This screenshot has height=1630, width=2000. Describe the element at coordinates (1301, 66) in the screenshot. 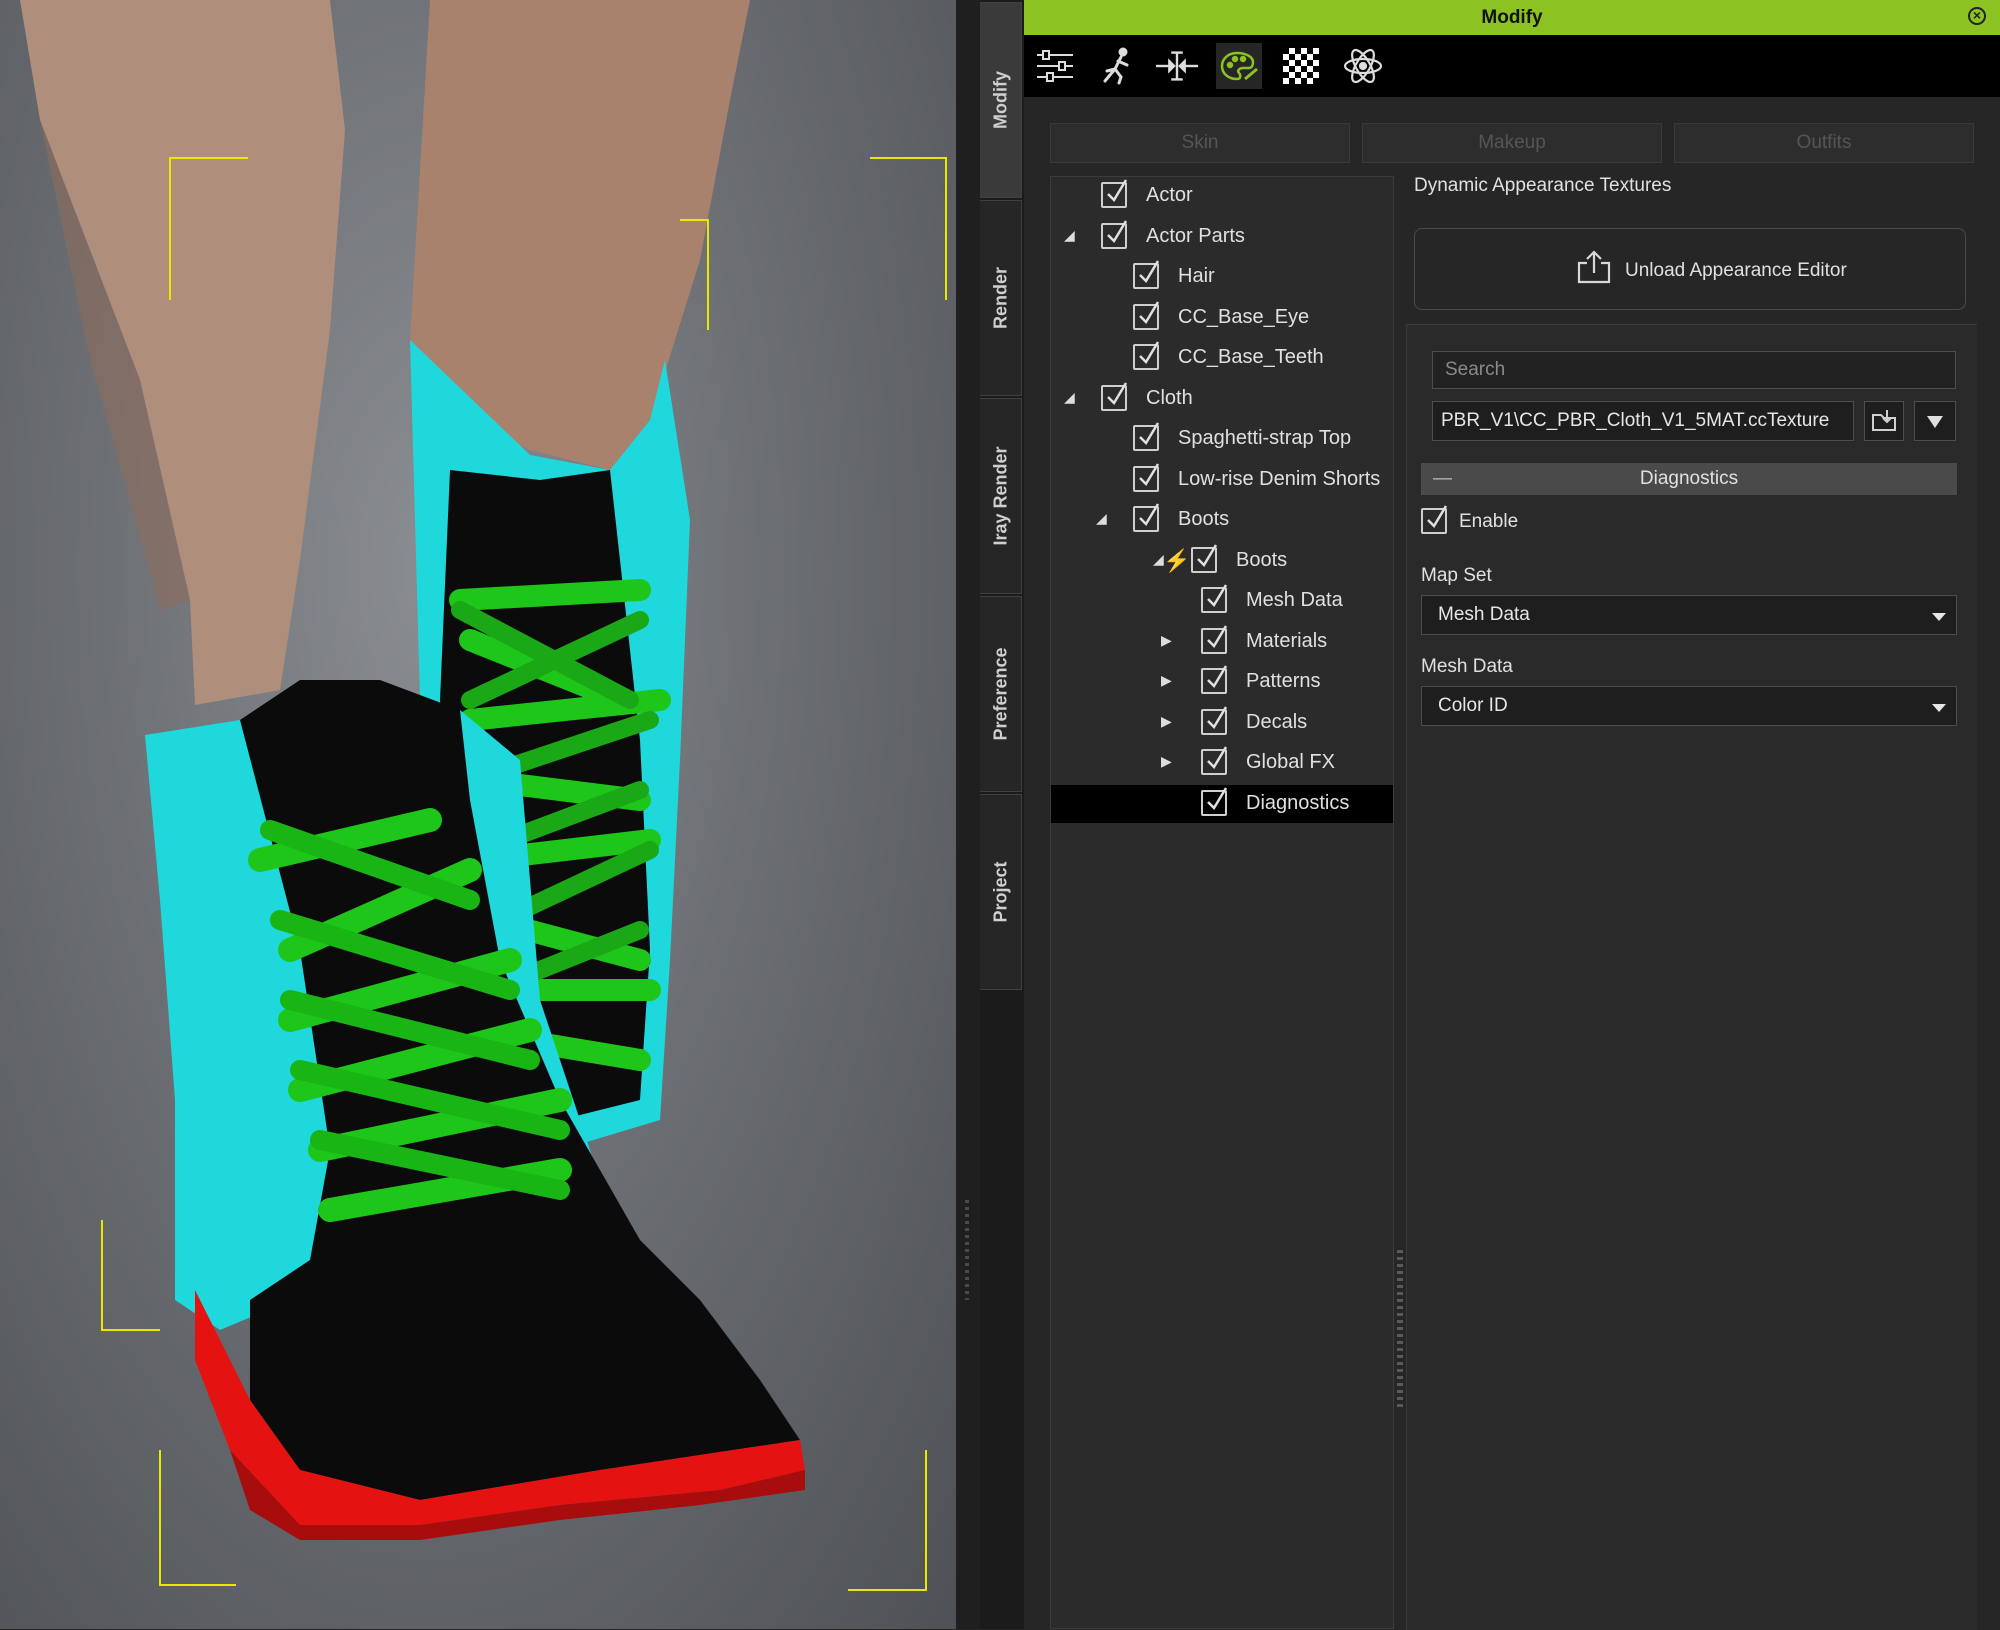

I see `checker-texture-icon` at that location.